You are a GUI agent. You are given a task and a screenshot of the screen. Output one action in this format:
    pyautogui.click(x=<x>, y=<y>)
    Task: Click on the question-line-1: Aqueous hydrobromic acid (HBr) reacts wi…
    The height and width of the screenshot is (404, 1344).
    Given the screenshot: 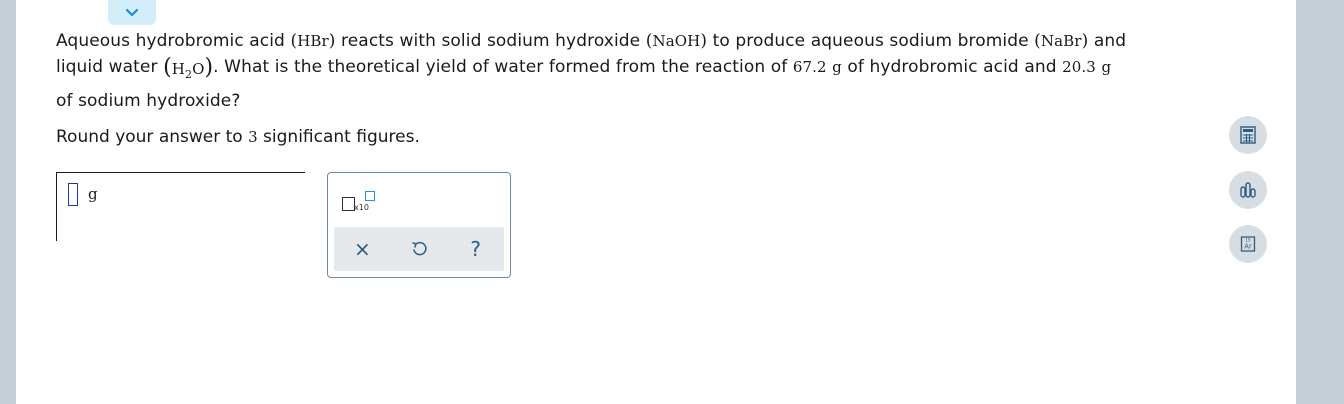 What is the action you would take?
    pyautogui.click(x=631, y=41)
    